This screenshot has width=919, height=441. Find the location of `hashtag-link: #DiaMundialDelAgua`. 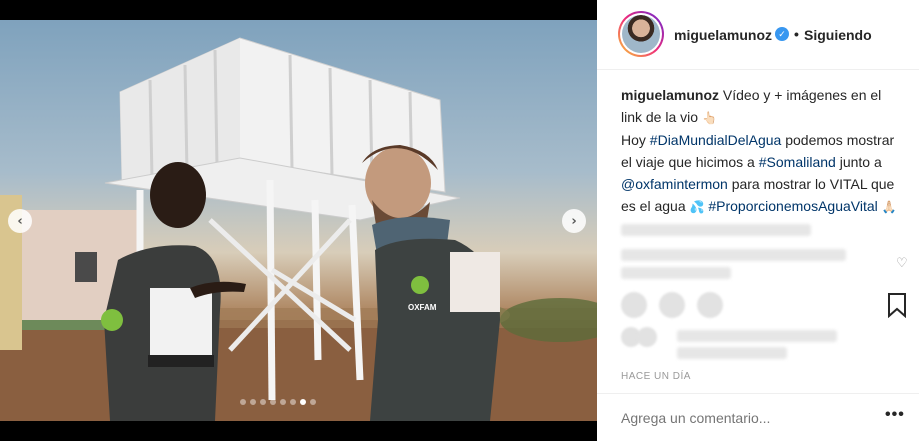

hashtag-link: #DiaMundialDelAgua is located at coordinates (716, 140).